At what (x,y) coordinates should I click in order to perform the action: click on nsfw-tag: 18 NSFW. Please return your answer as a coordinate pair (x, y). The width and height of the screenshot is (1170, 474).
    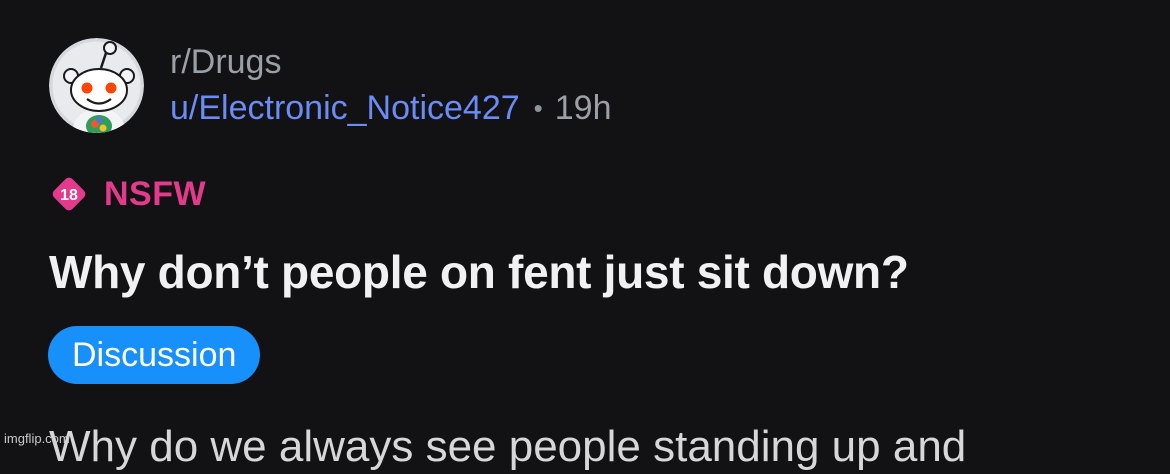
    Looking at the image, I should click on (127, 194).